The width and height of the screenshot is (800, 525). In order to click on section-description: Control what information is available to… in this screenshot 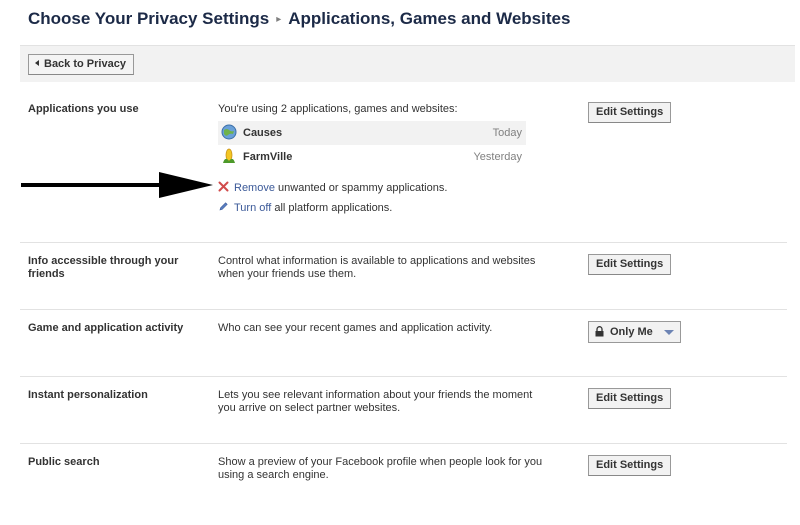, I will do `click(377, 267)`.